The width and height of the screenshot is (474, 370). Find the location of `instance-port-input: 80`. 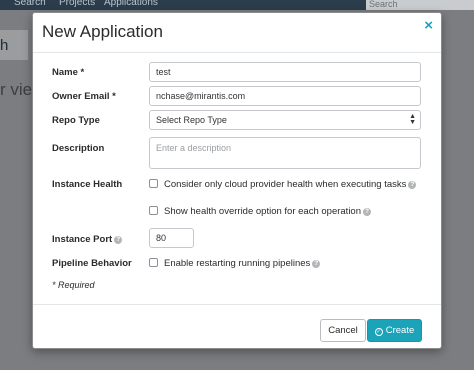

instance-port-input: 80 is located at coordinates (171, 238).